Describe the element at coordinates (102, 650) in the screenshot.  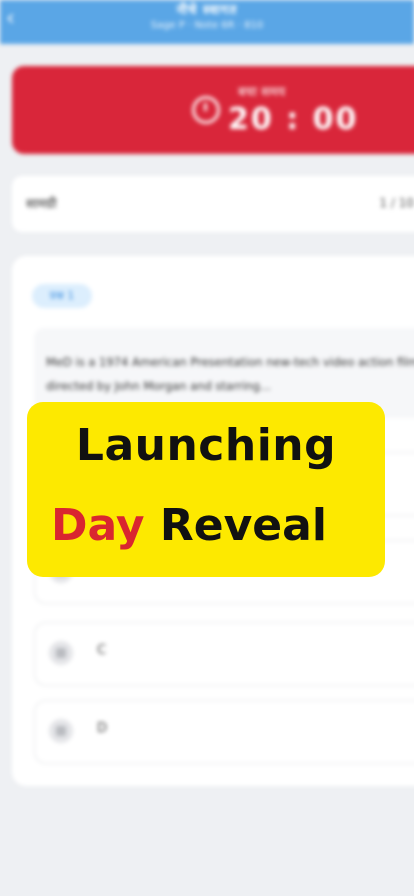
I see `option-label: C` at that location.